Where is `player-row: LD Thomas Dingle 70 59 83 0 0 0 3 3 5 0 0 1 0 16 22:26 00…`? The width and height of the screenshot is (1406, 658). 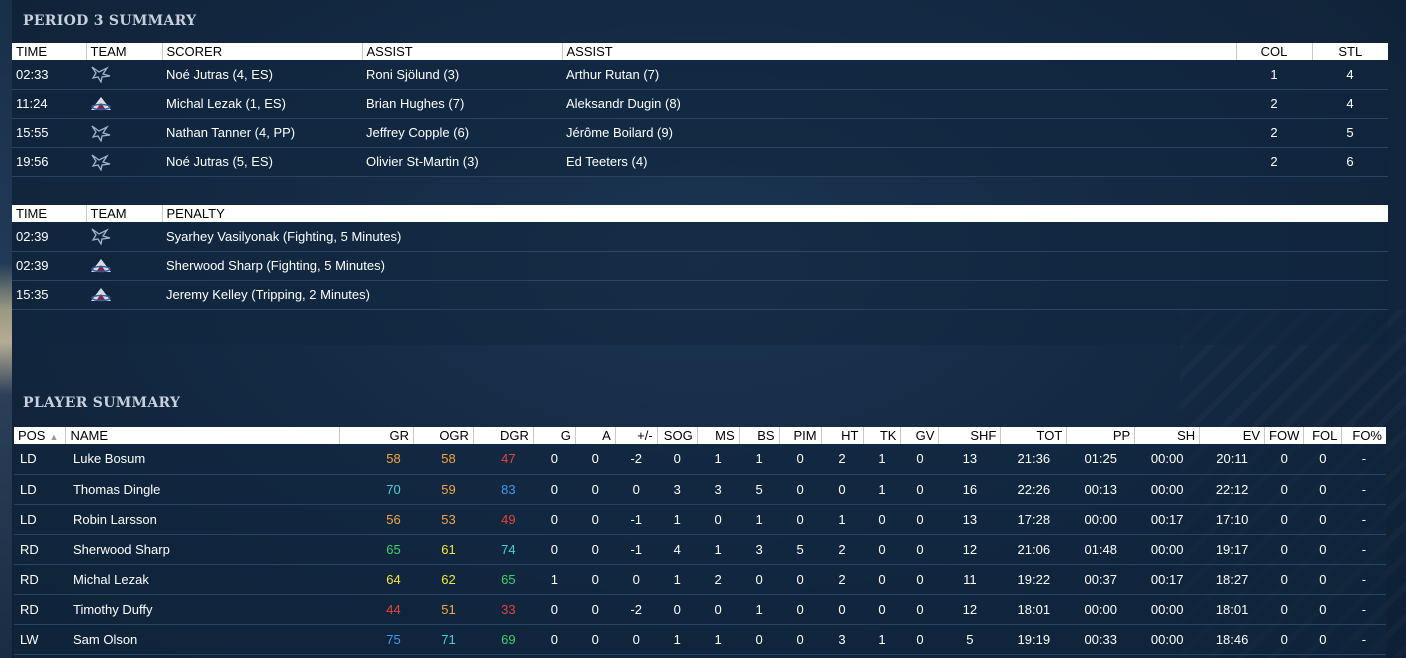
player-row: LD Thomas Dingle 70 59 83 0 0 0 3 3 5 0 0 1 0 16 22:26 00… is located at coordinates (700, 489).